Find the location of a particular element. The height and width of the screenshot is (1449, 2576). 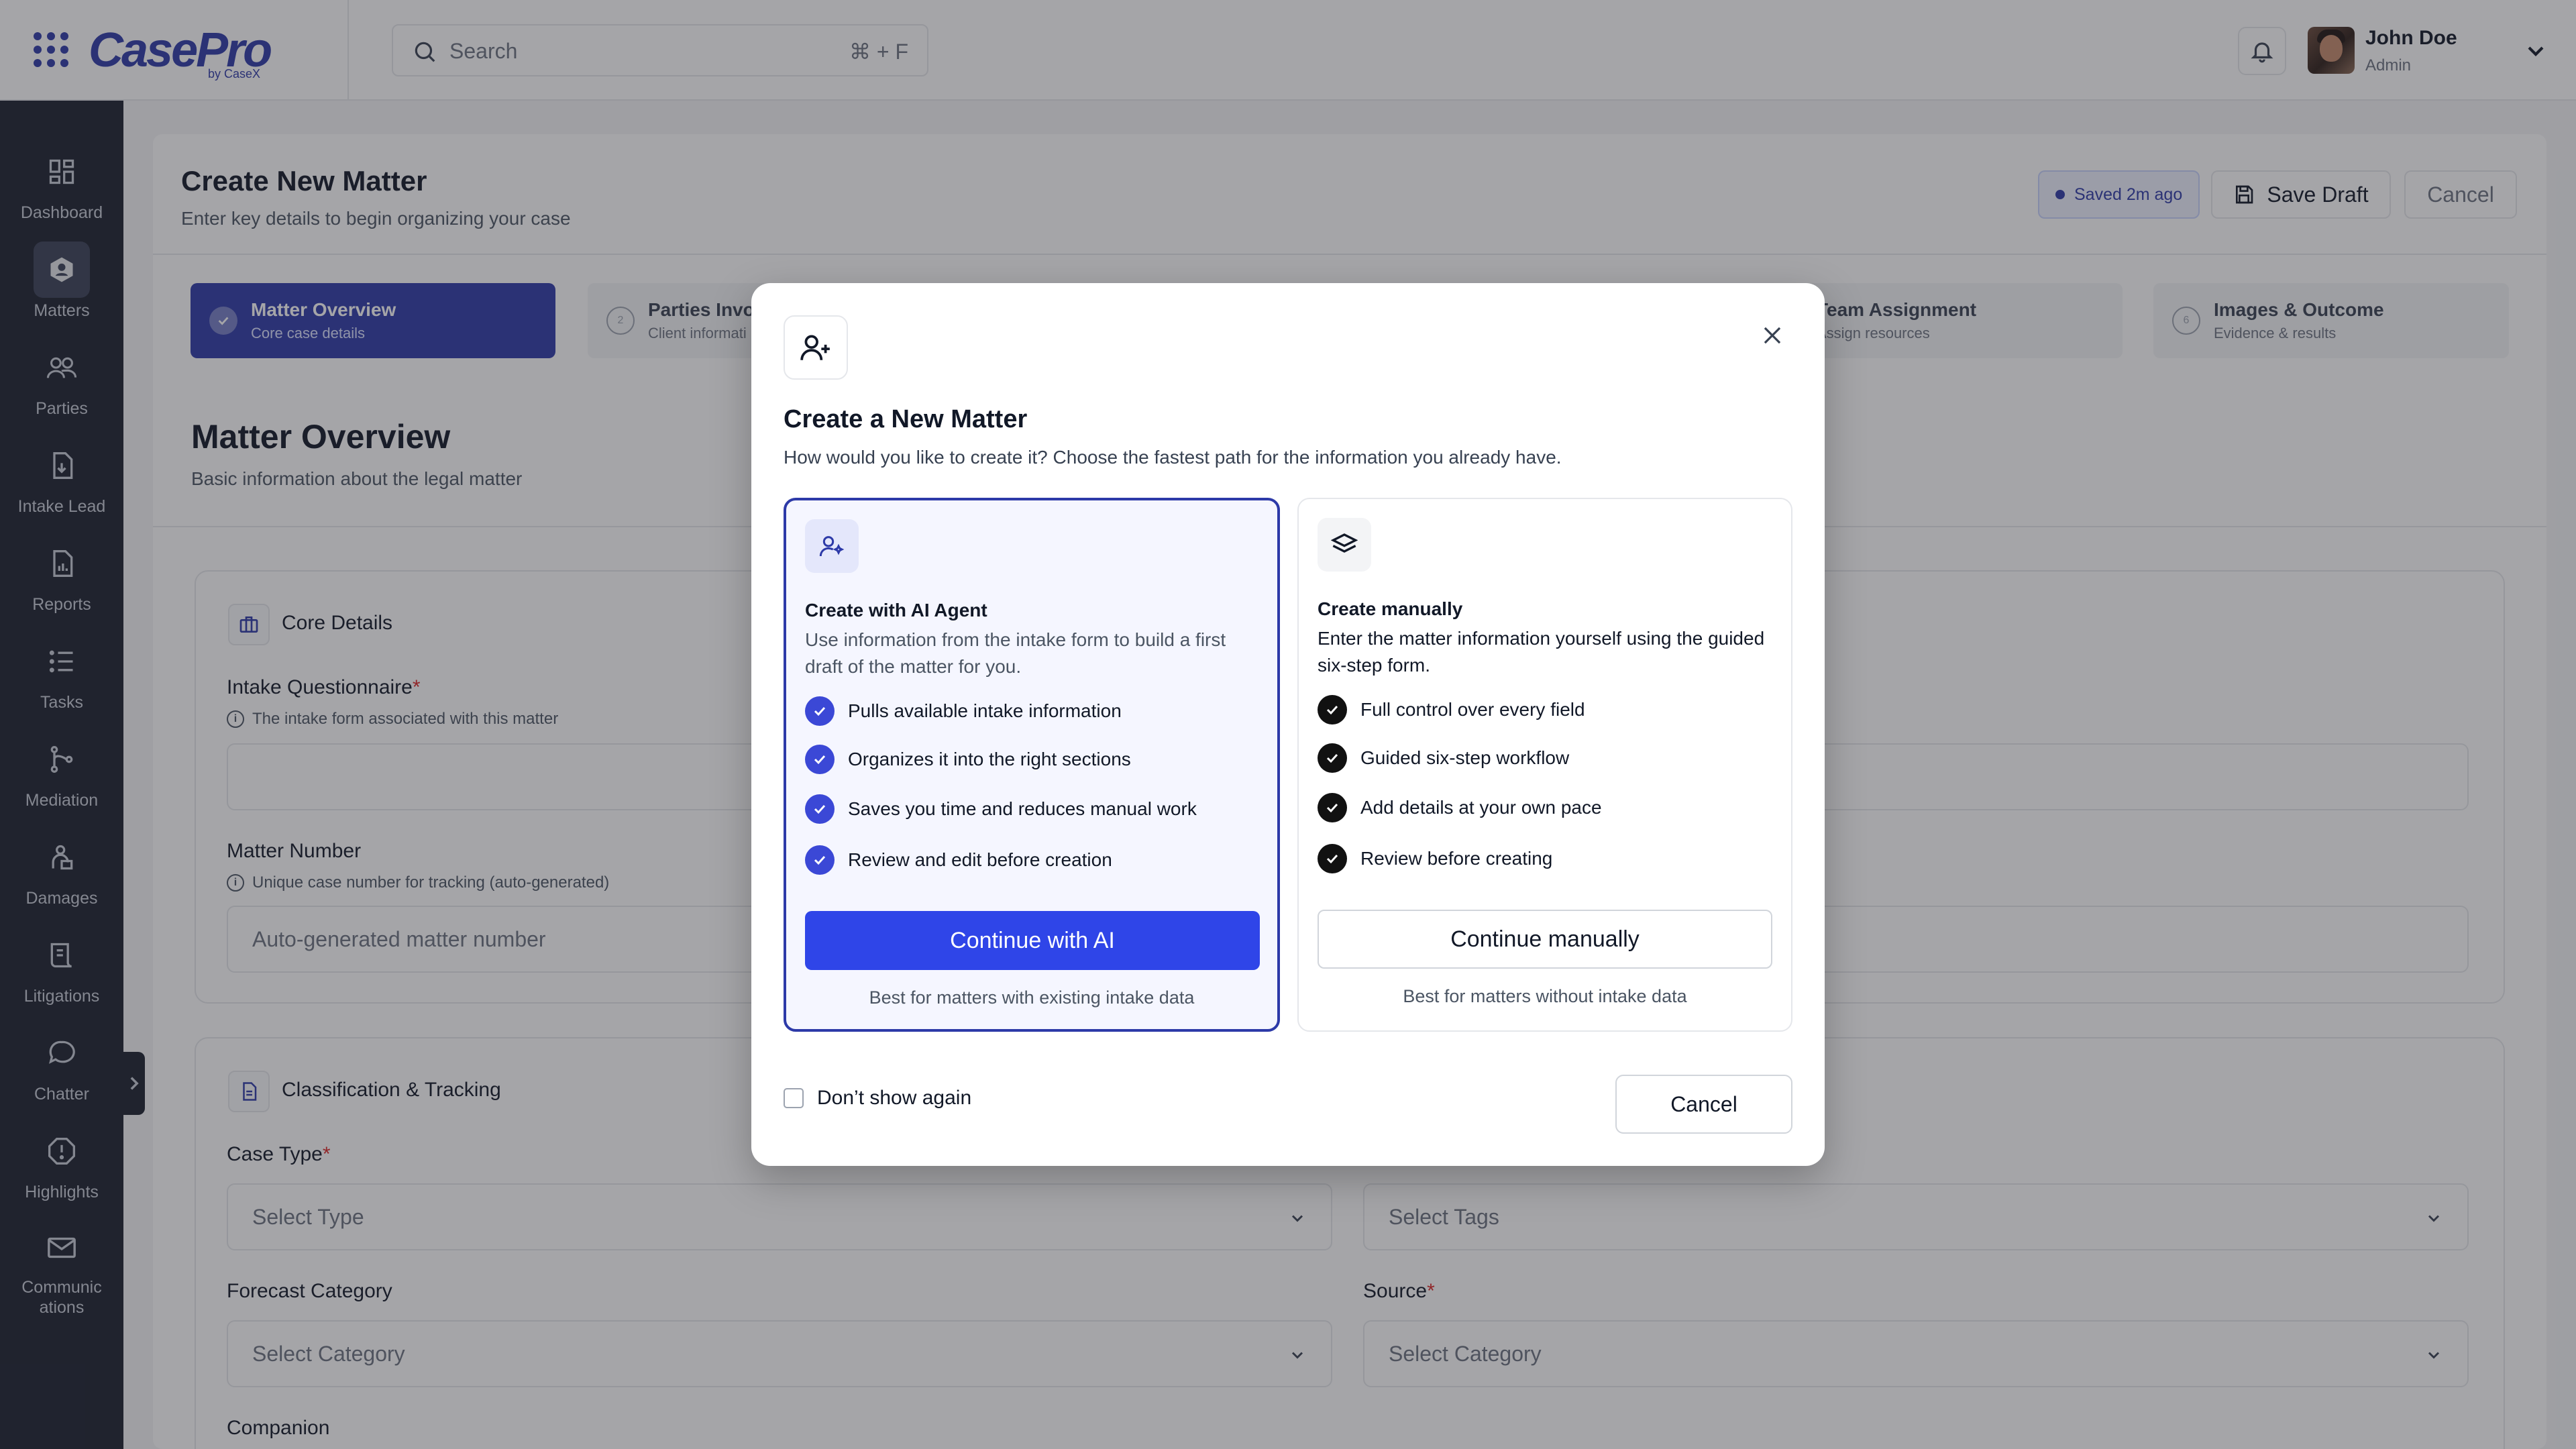

feature-item: Organizes it into the right sections is located at coordinates (968, 759).